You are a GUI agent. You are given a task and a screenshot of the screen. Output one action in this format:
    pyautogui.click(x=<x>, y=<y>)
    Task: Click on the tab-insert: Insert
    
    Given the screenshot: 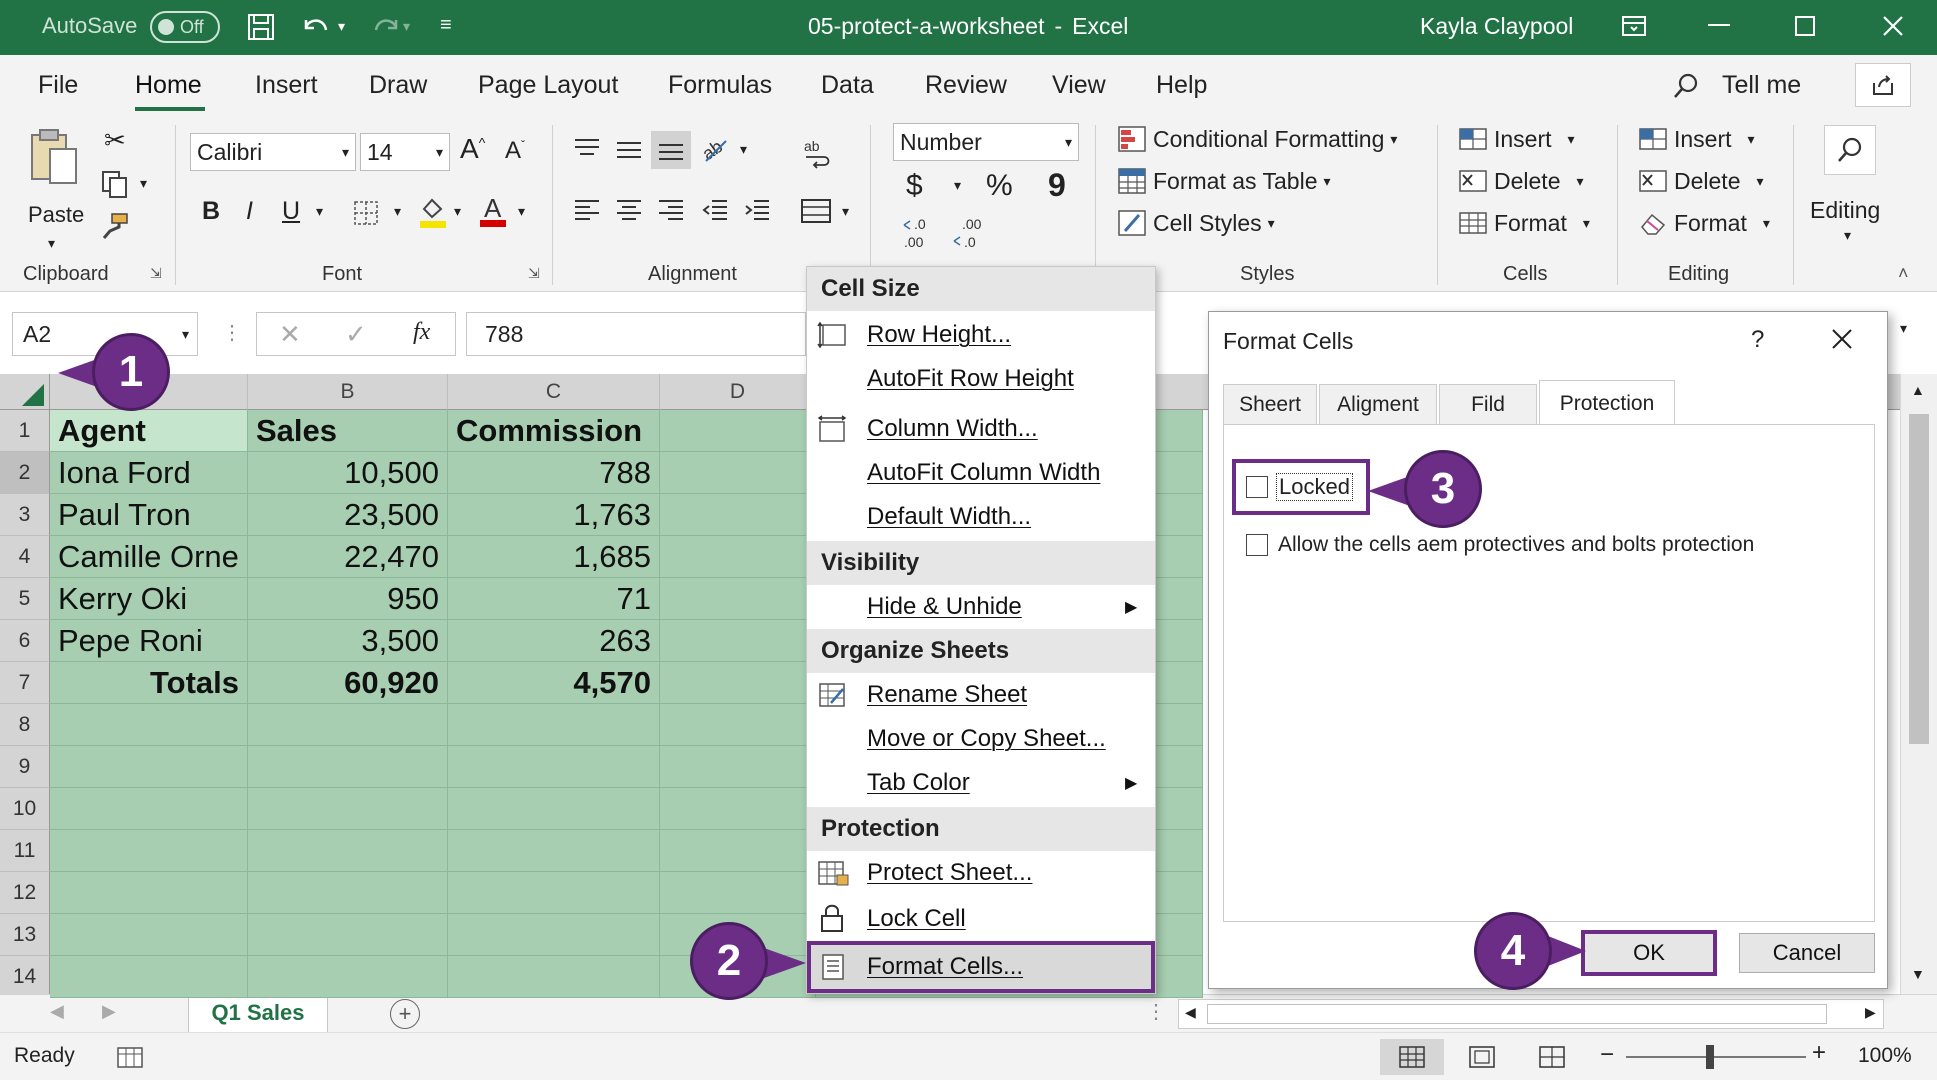 What is the action you would take?
    pyautogui.click(x=286, y=85)
    